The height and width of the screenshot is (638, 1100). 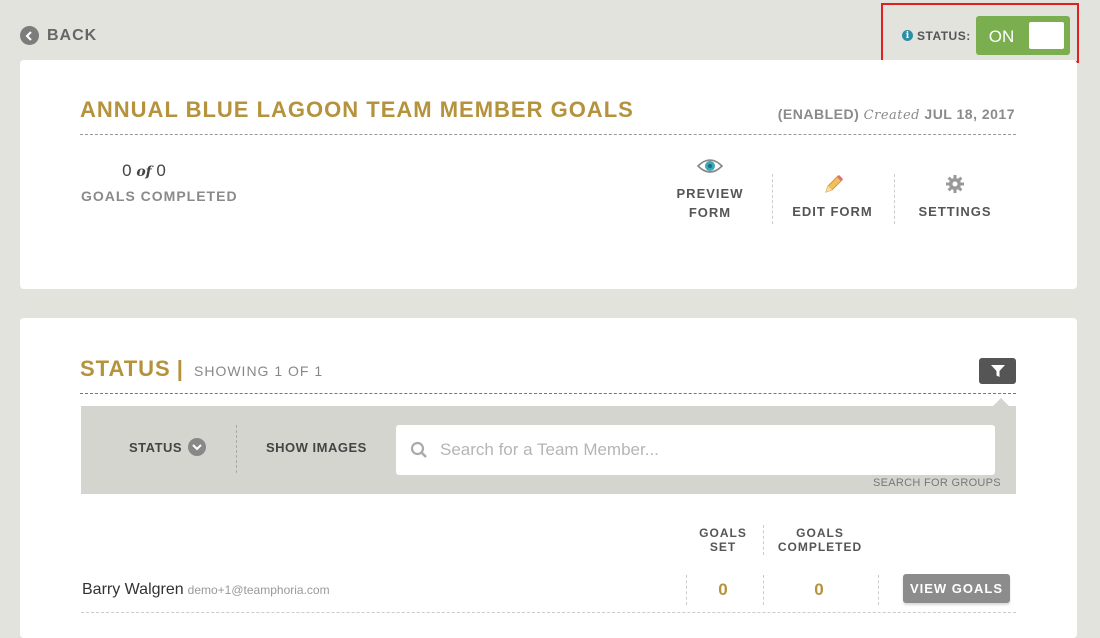 What do you see at coordinates (258, 590) in the screenshot?
I see `member-email: demo+1@teamphoria.com` at bounding box center [258, 590].